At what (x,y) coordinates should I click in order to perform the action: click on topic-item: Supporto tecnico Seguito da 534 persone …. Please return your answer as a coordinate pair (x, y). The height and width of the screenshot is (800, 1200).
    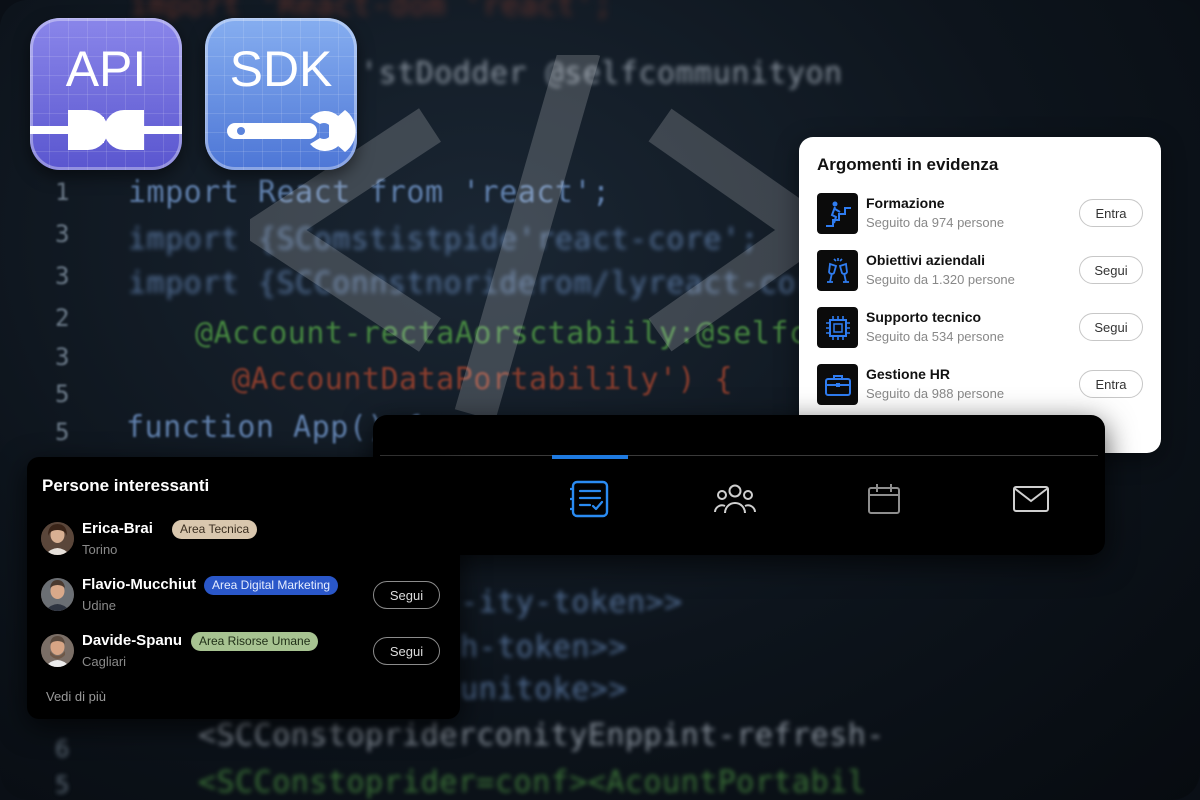
    Looking at the image, I should click on (980, 329).